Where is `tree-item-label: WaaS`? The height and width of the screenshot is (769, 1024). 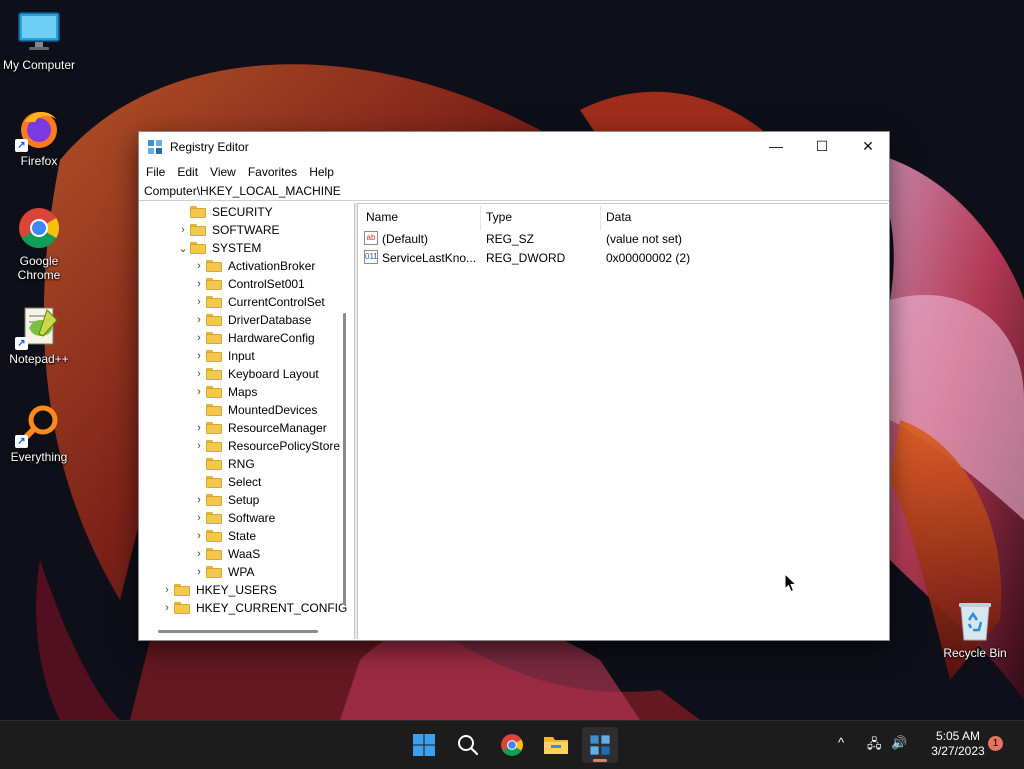
tree-item-label: WaaS is located at coordinates (244, 554).